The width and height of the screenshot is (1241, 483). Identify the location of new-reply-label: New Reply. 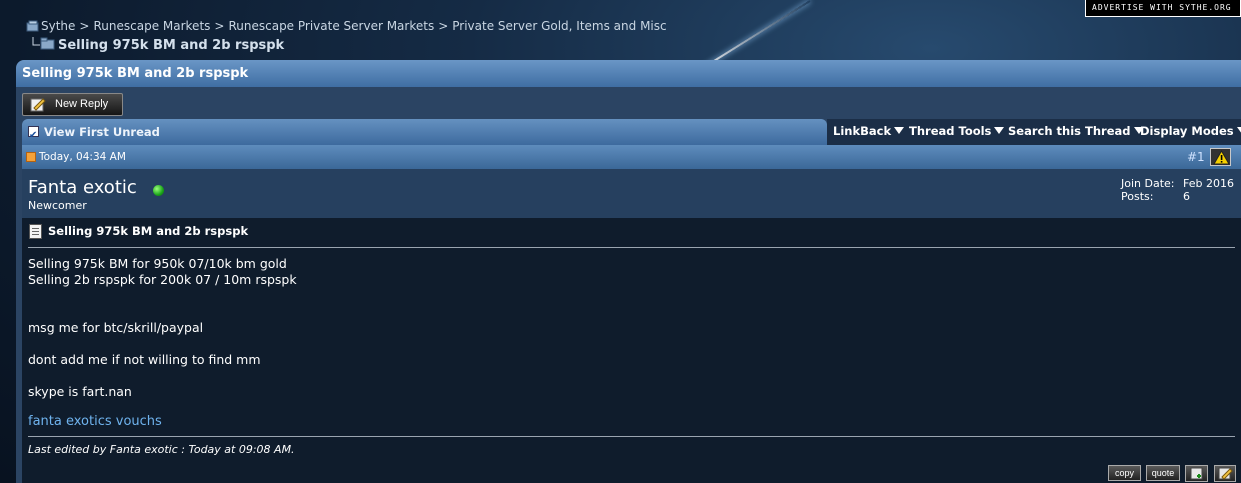
(82, 104).